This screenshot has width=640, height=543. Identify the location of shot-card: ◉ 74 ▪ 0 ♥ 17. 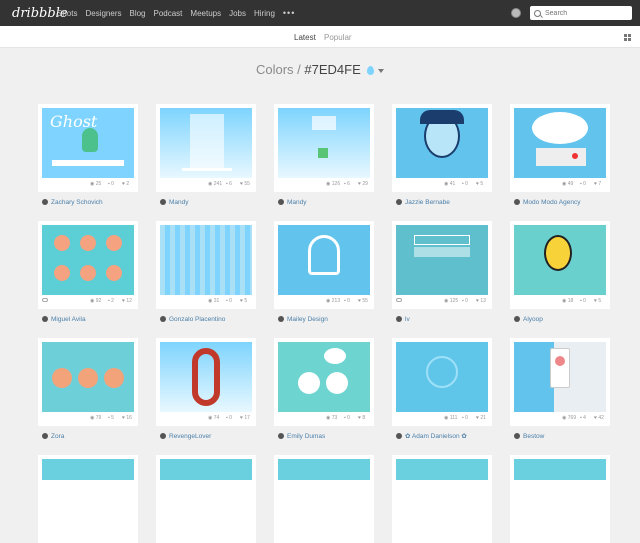
(206, 382).